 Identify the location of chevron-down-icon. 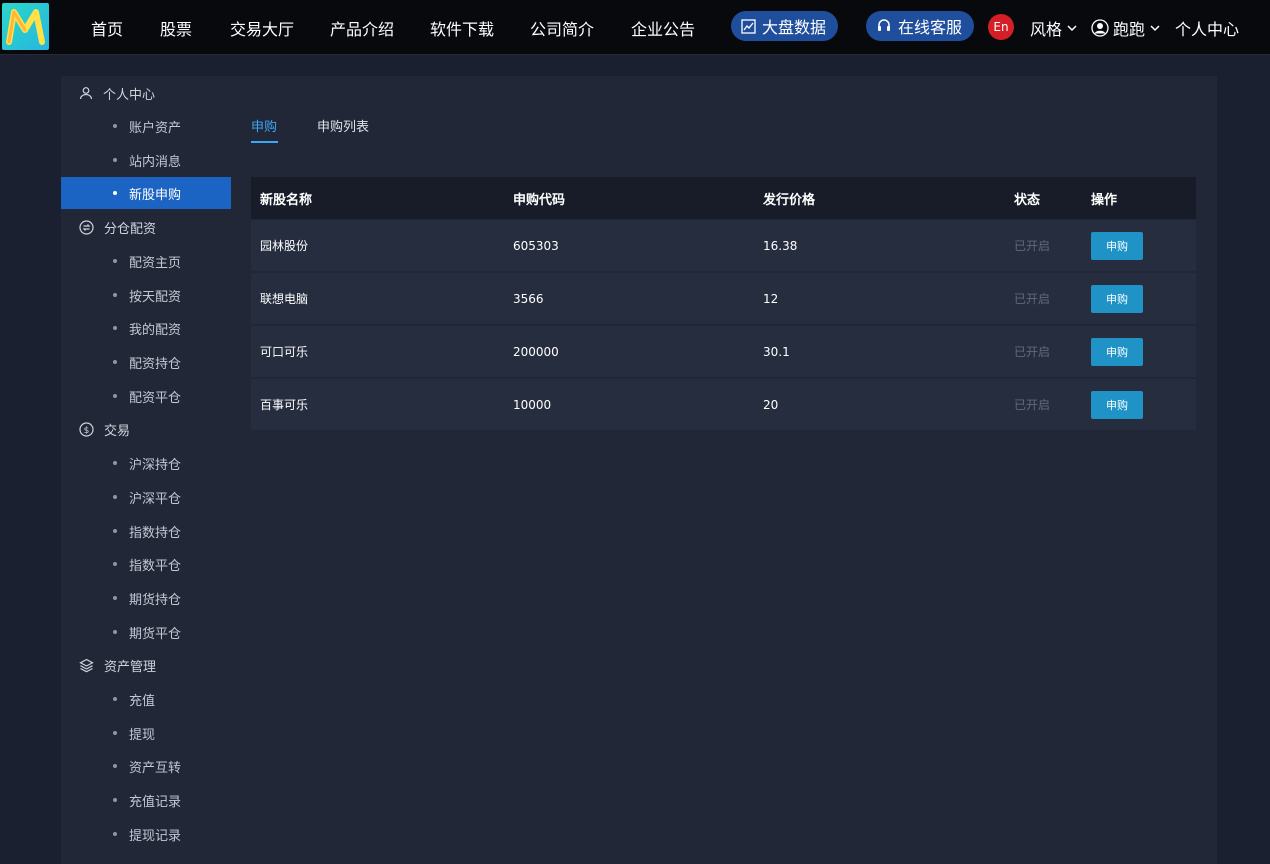
(1155, 28).